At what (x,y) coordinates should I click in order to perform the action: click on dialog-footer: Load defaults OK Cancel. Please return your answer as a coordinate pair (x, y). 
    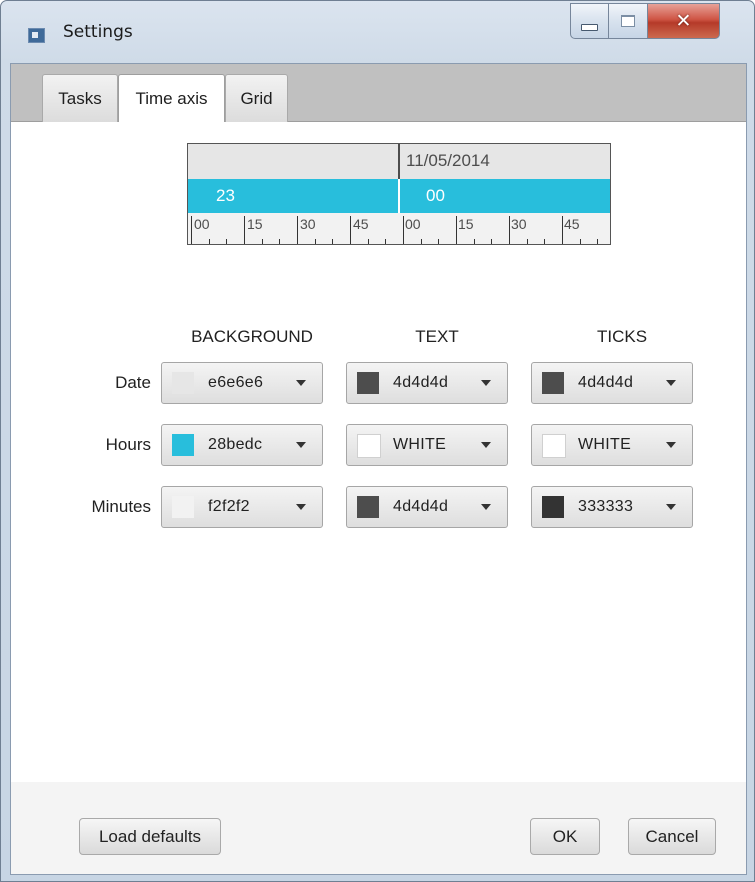
    Looking at the image, I should click on (378, 828).